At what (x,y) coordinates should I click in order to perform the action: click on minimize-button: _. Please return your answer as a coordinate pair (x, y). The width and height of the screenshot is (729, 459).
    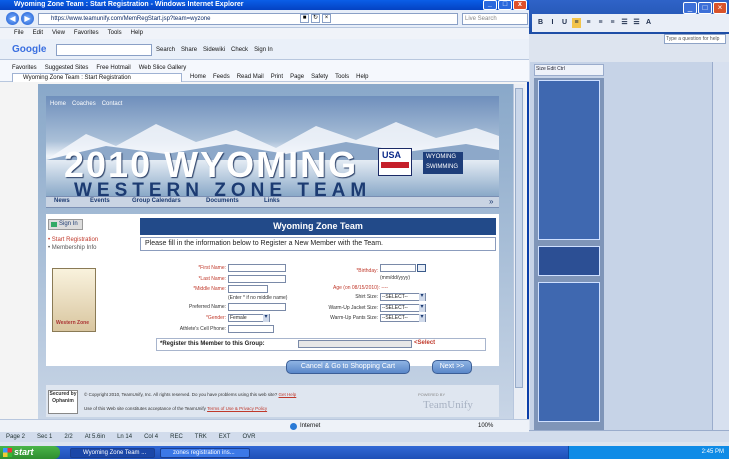
    Looking at the image, I should click on (490, 5).